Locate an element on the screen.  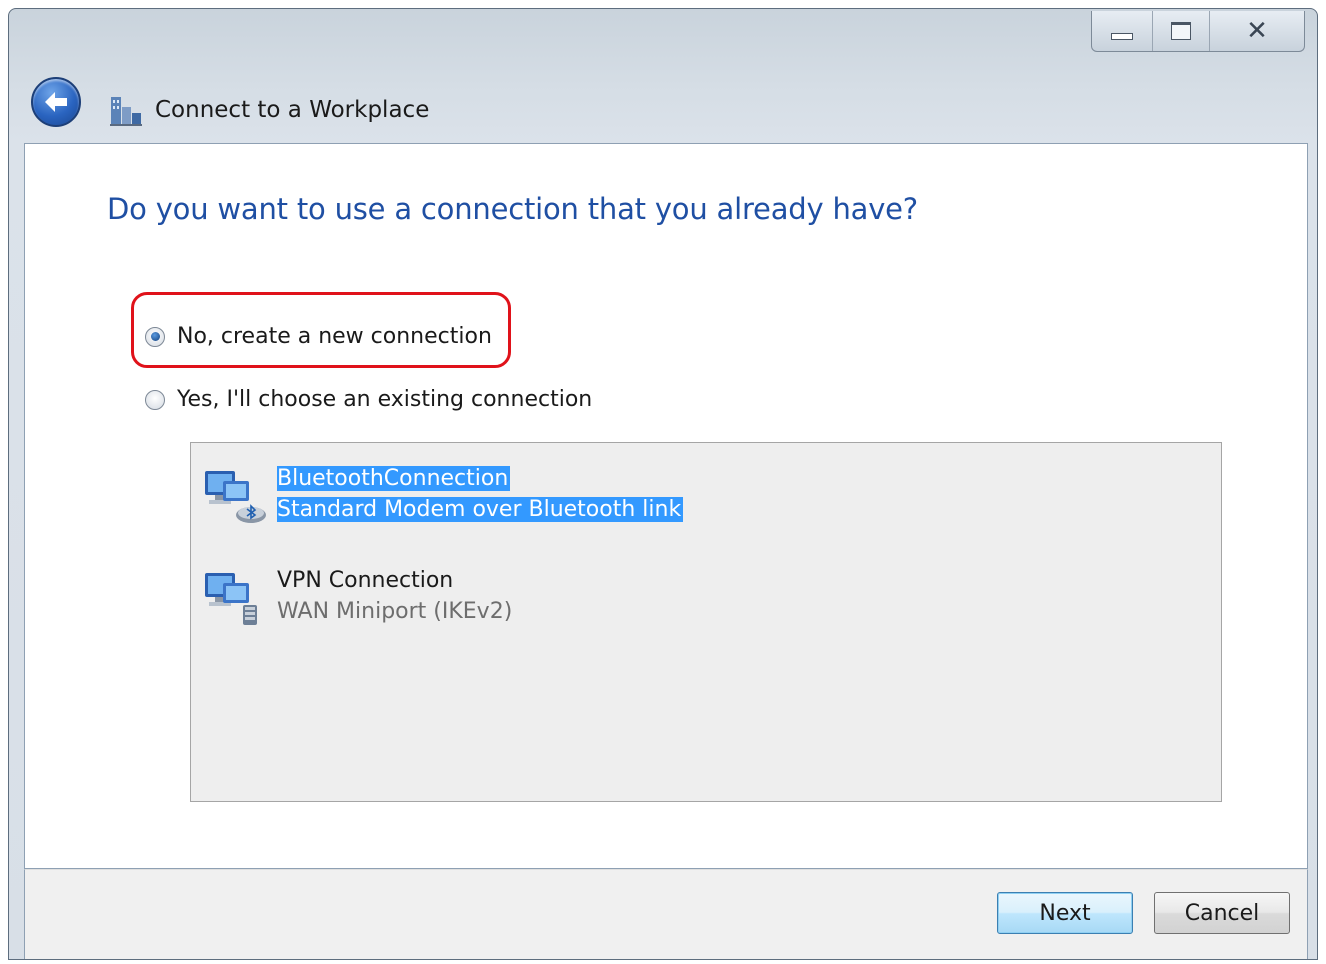
close-icon: ✕ is located at coordinates (1257, 31).